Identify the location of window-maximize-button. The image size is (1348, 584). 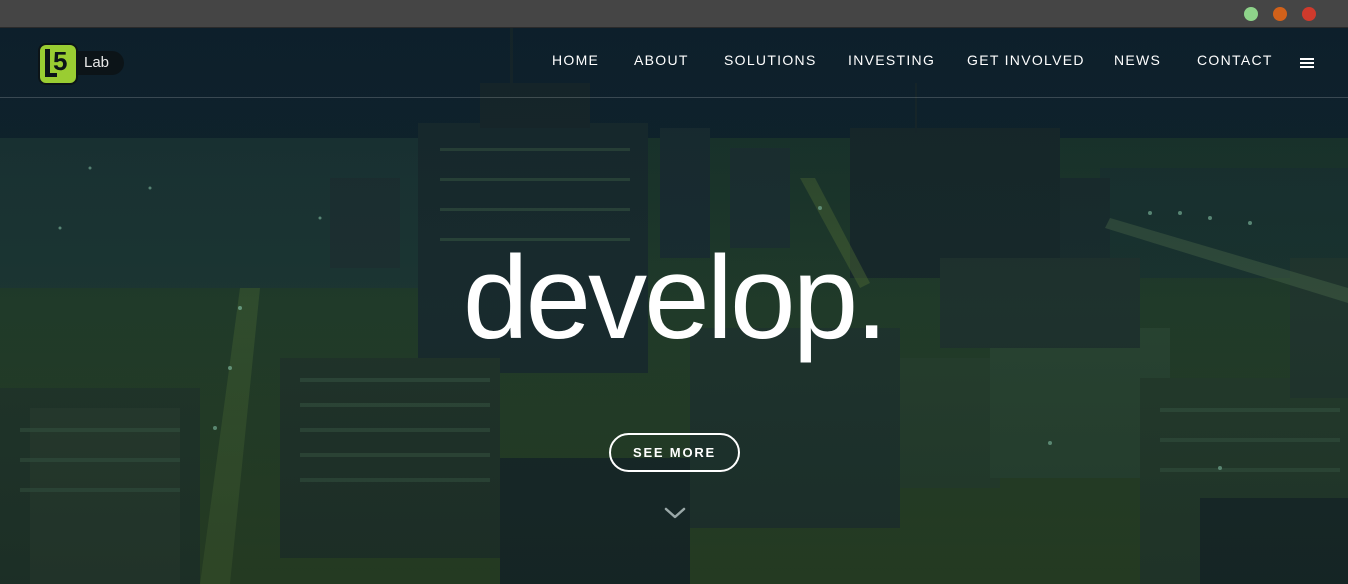
(1251, 14).